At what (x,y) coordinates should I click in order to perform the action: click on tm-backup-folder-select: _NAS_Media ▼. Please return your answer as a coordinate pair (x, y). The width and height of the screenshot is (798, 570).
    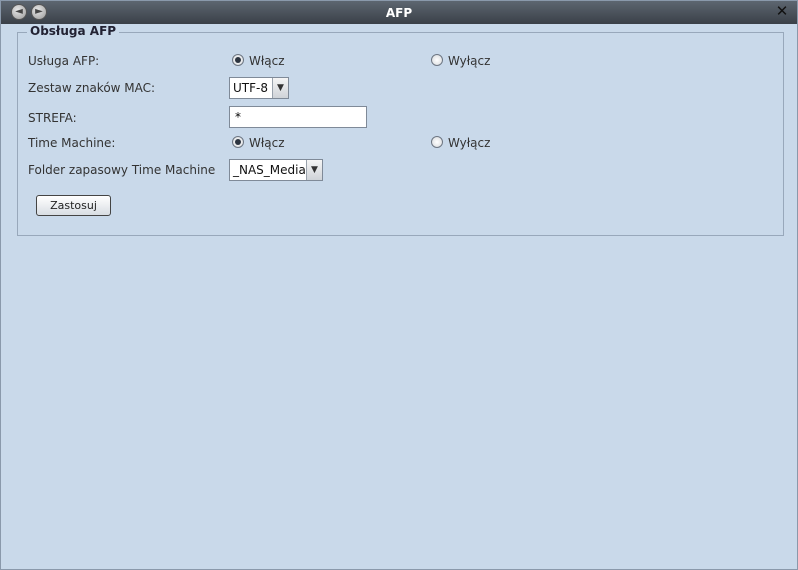
    Looking at the image, I should click on (276, 170).